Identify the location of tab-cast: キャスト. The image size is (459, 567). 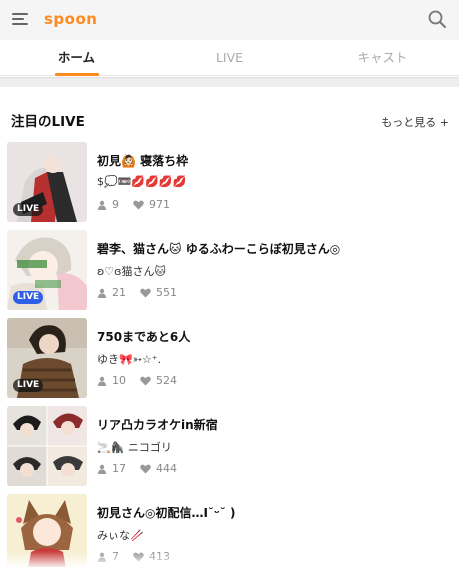
(382, 57).